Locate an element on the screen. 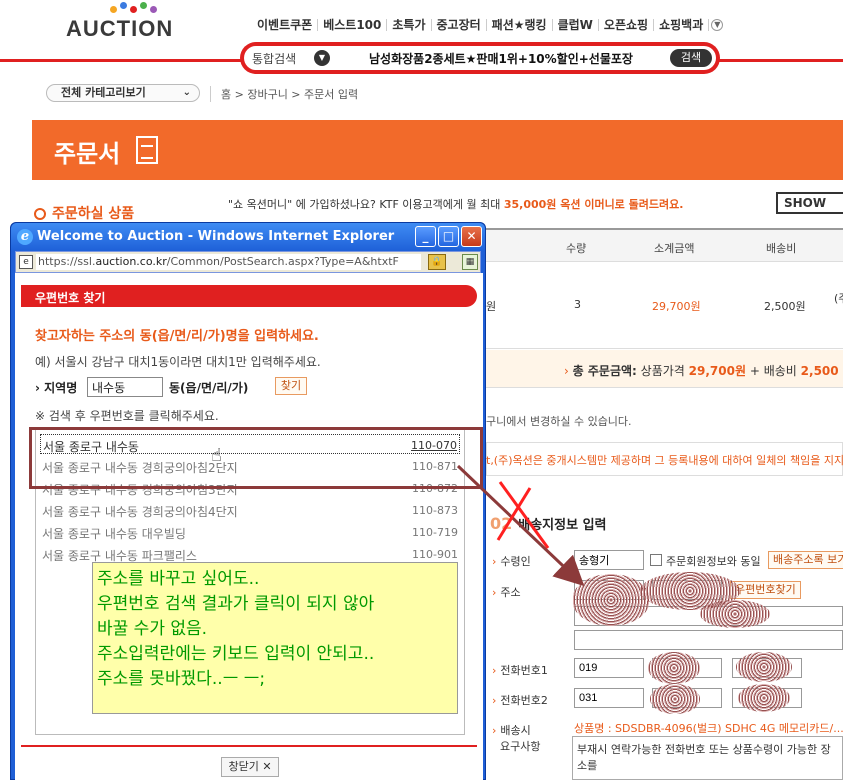 This screenshot has width=843, height=781. annotation-overlay is located at coordinates (520, 525).